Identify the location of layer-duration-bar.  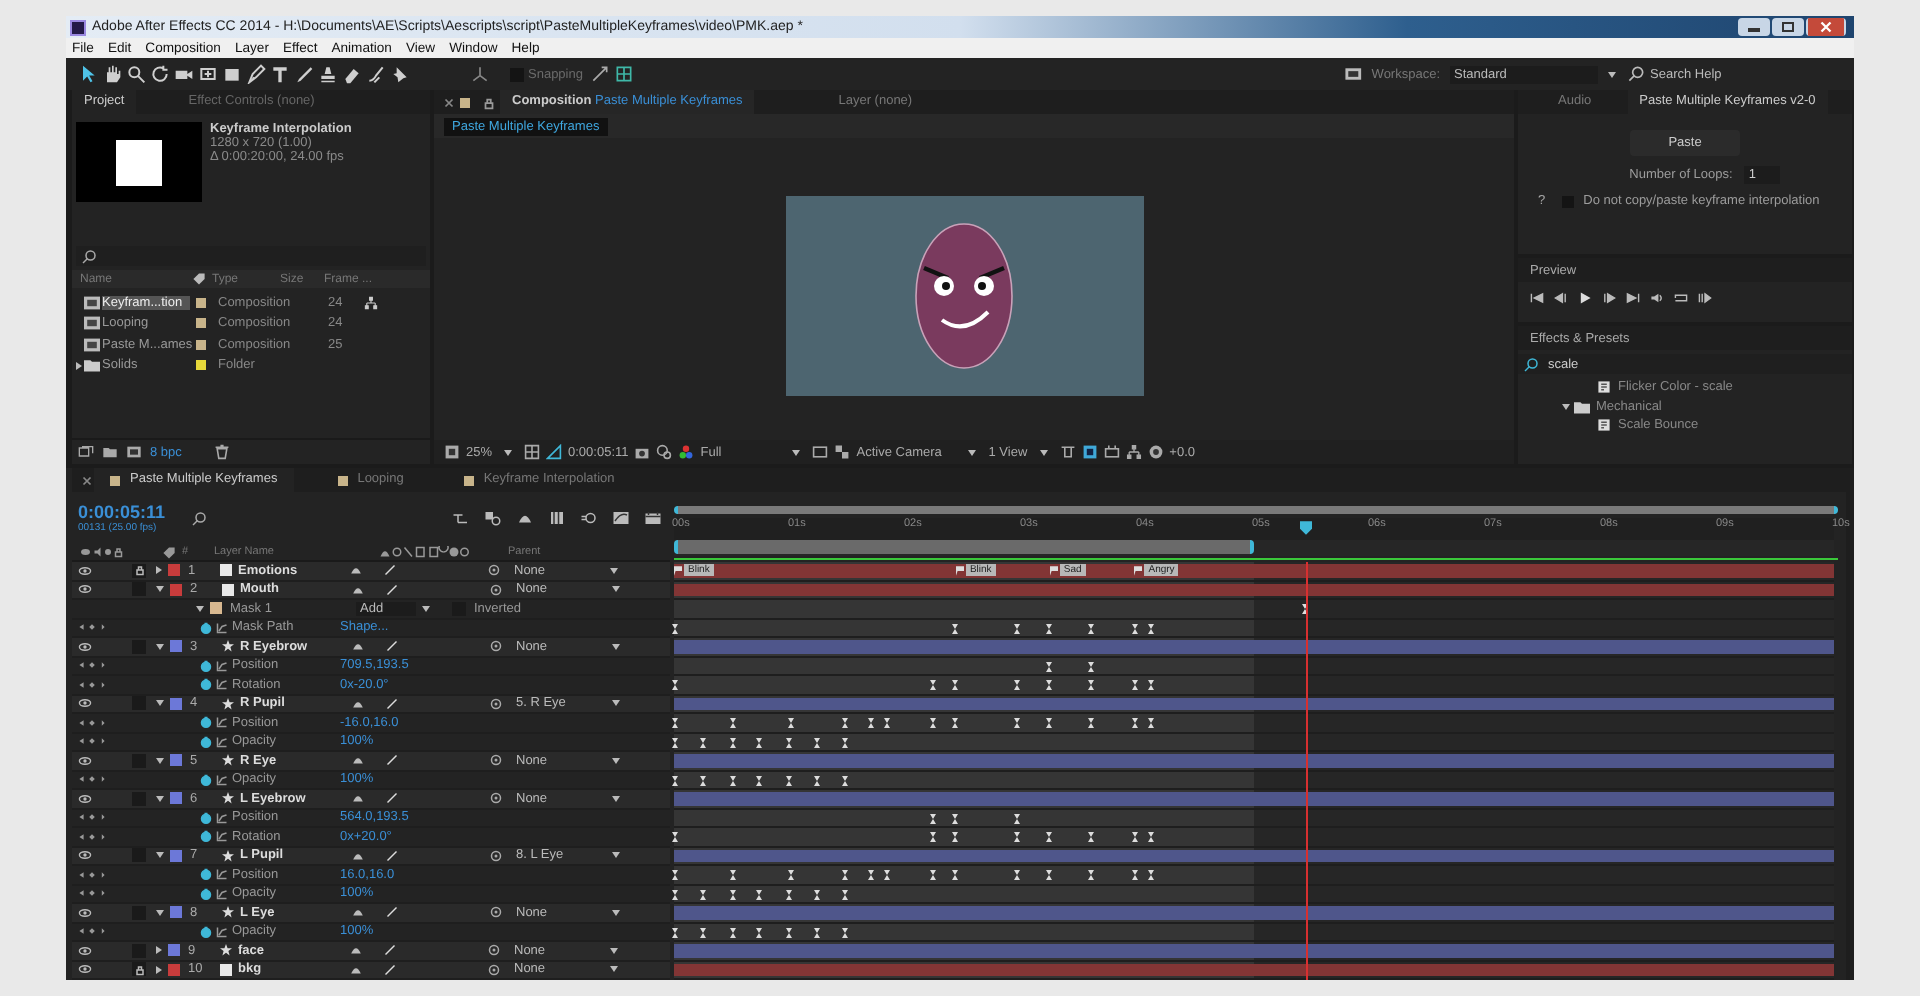
(1254, 570).